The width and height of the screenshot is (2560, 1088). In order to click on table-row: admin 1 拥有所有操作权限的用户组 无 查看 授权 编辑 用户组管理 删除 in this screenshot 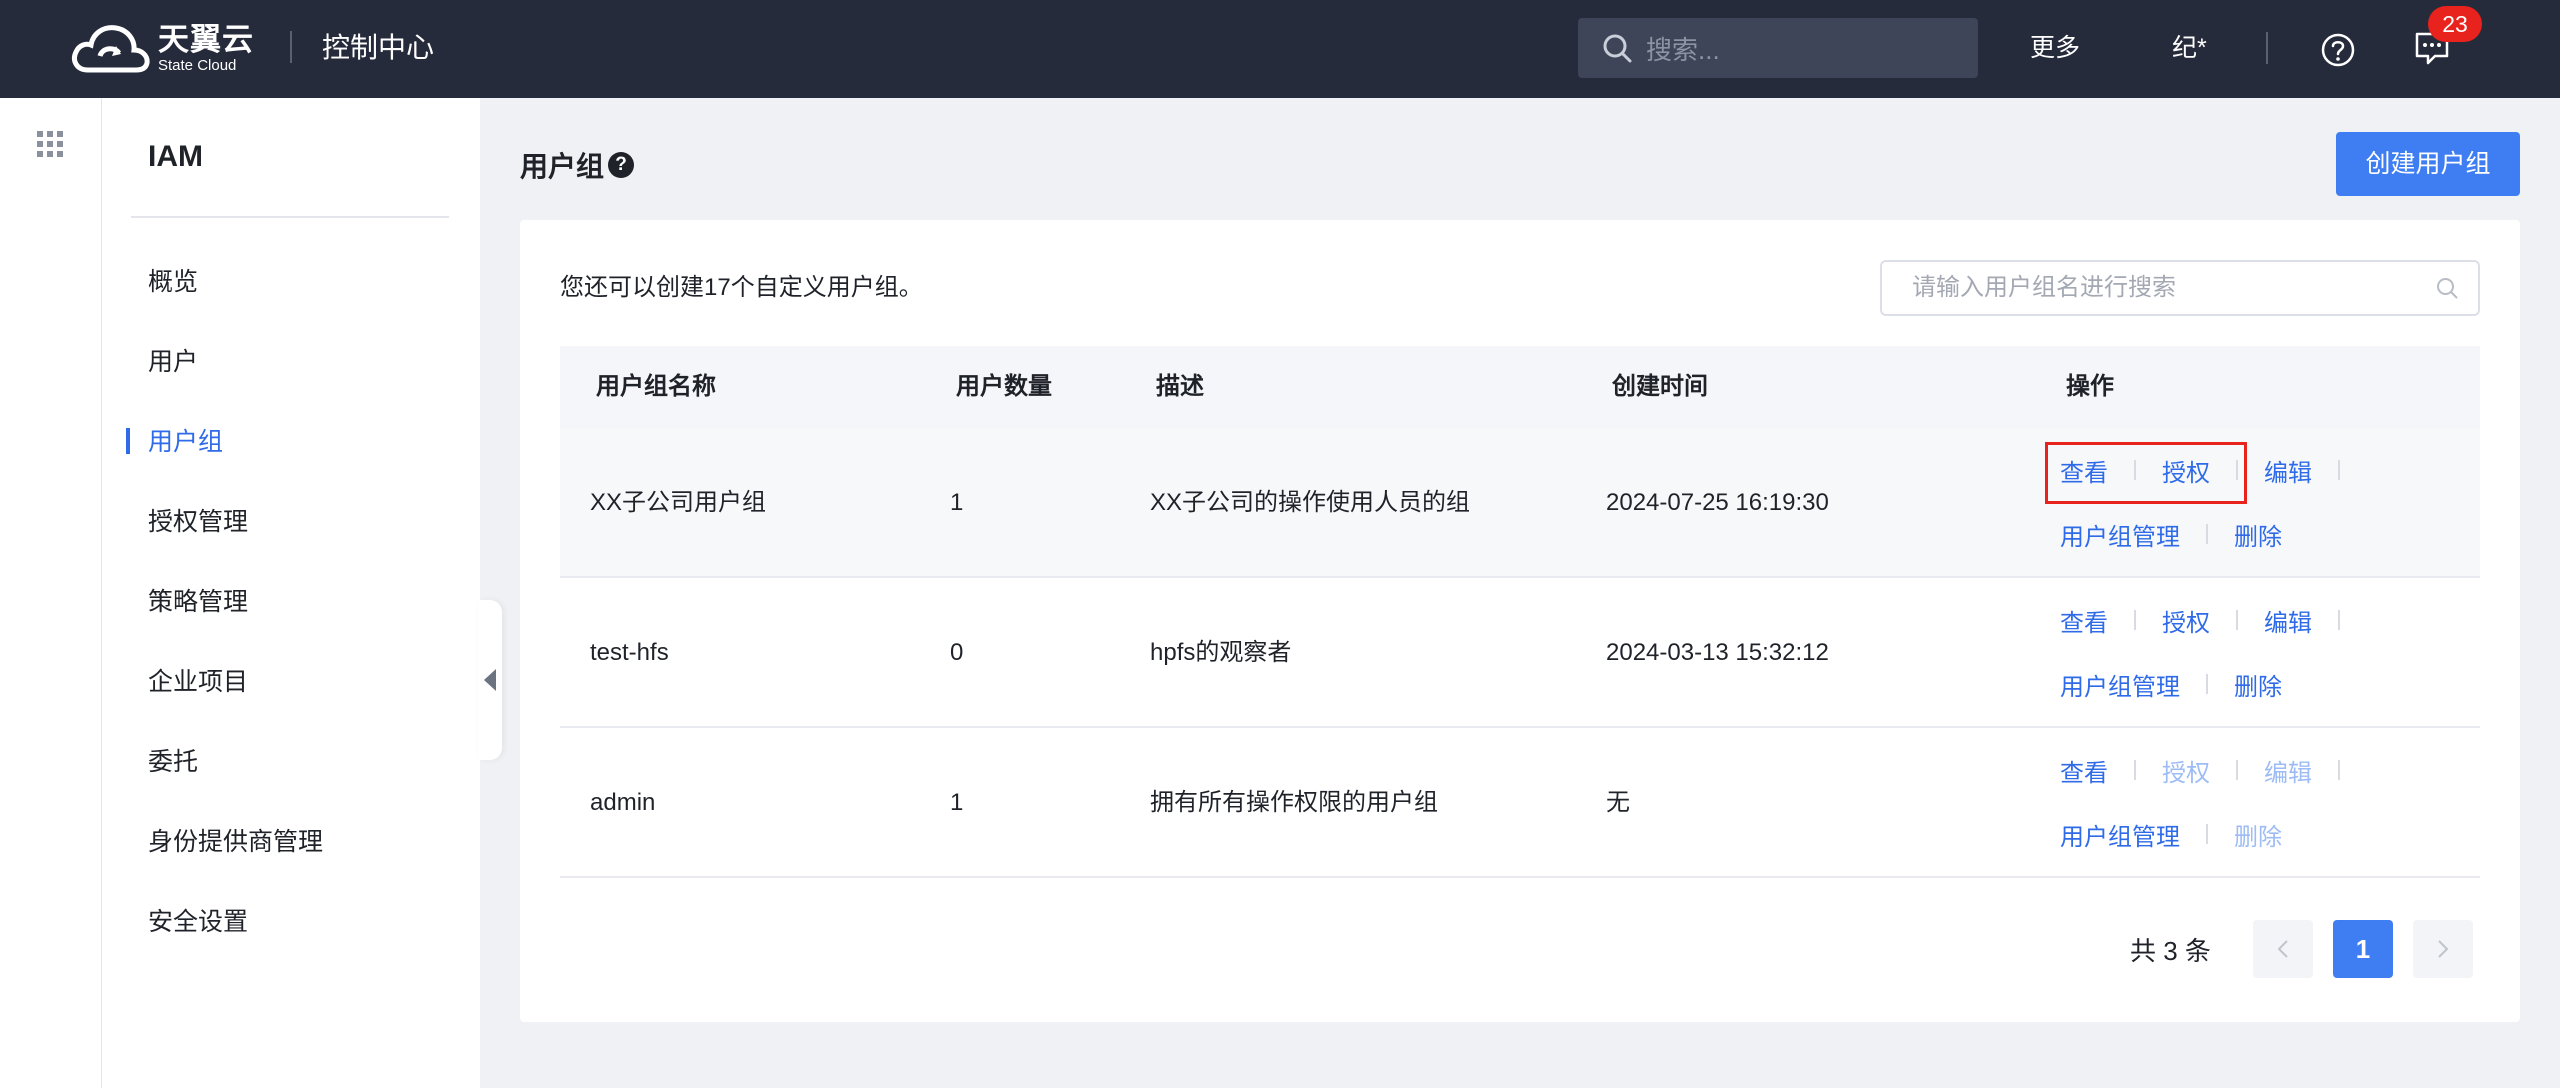, I will do `click(1520, 803)`.